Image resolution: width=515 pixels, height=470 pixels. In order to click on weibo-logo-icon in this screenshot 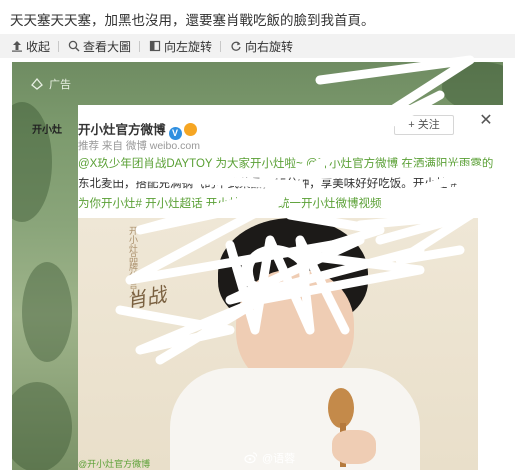, I will do `click(251, 458)`.